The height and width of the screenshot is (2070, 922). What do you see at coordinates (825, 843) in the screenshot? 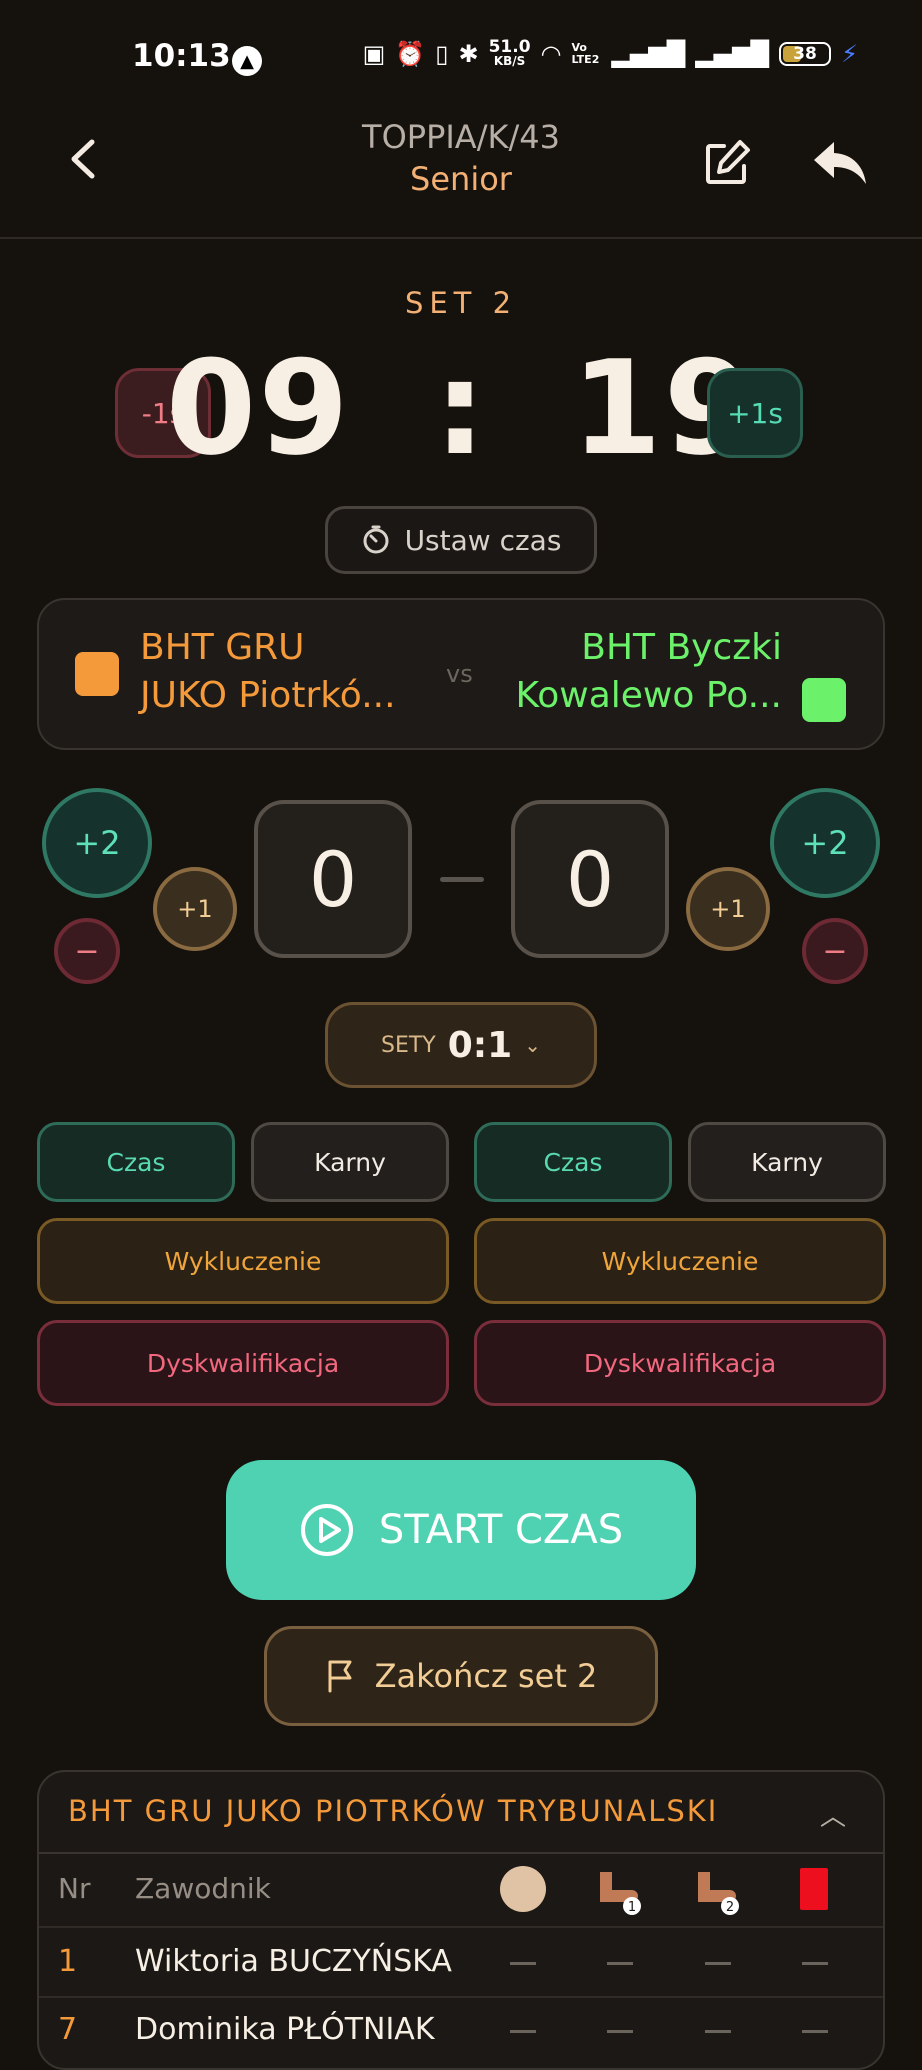
I see `away-plus2-button: +2` at bounding box center [825, 843].